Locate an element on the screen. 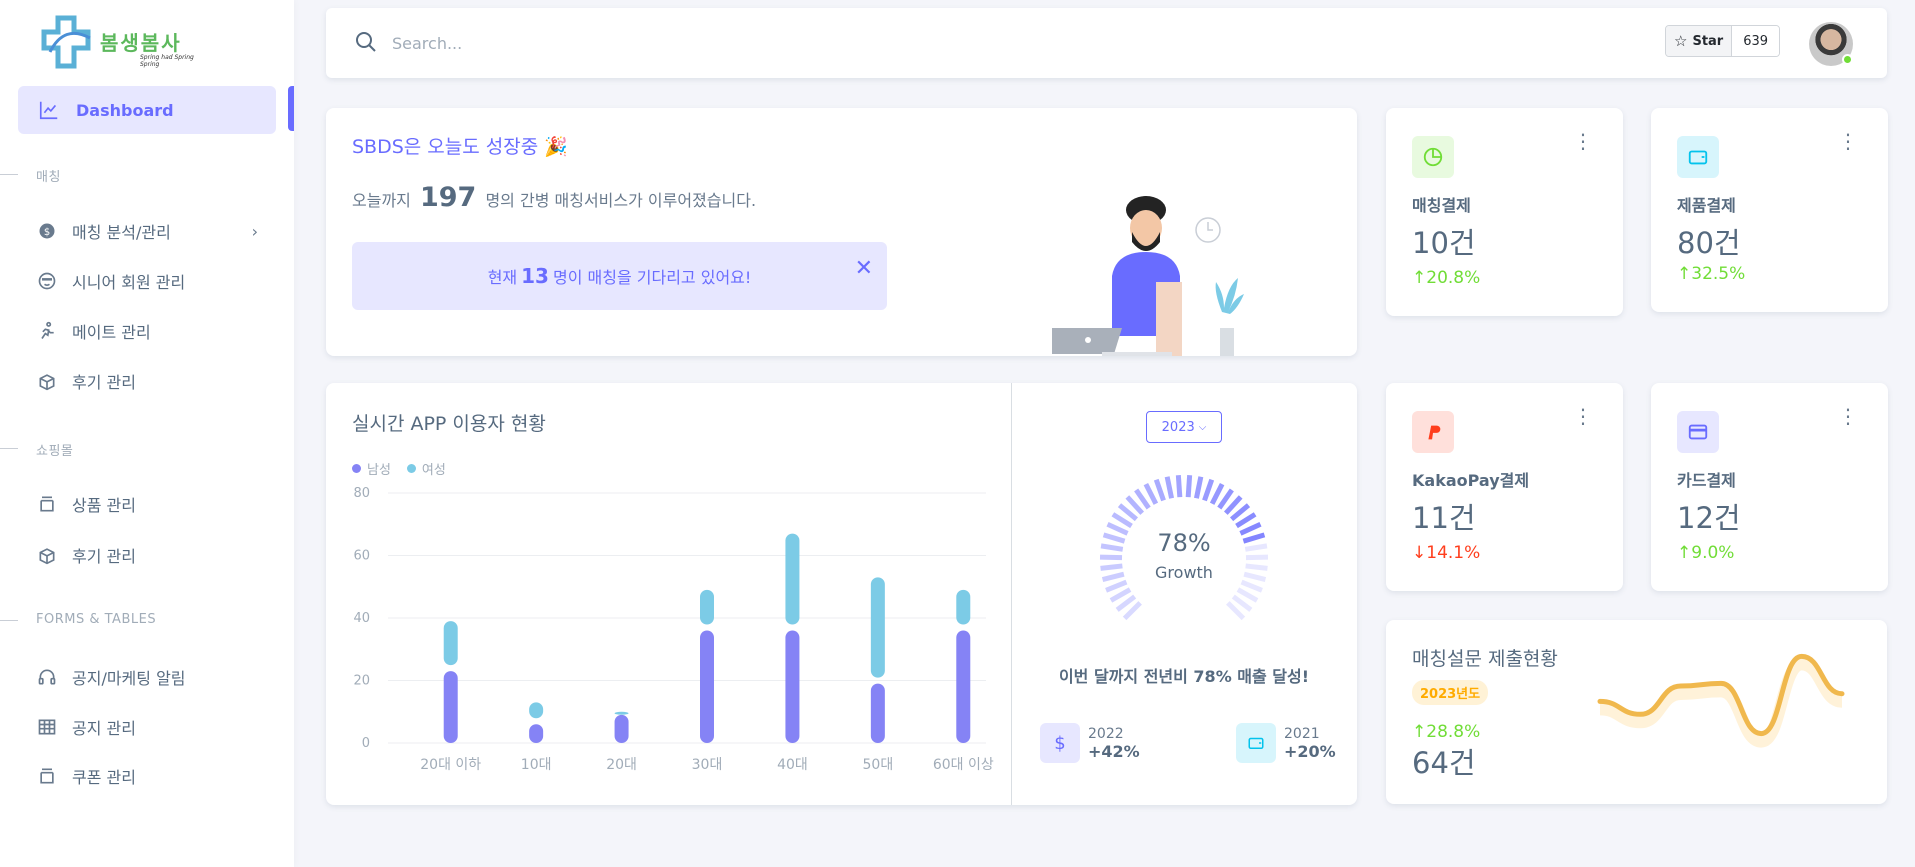 Image resolution: width=1915 pixels, height=867 pixels. x-tick-label: 20대 is located at coordinates (621, 765).